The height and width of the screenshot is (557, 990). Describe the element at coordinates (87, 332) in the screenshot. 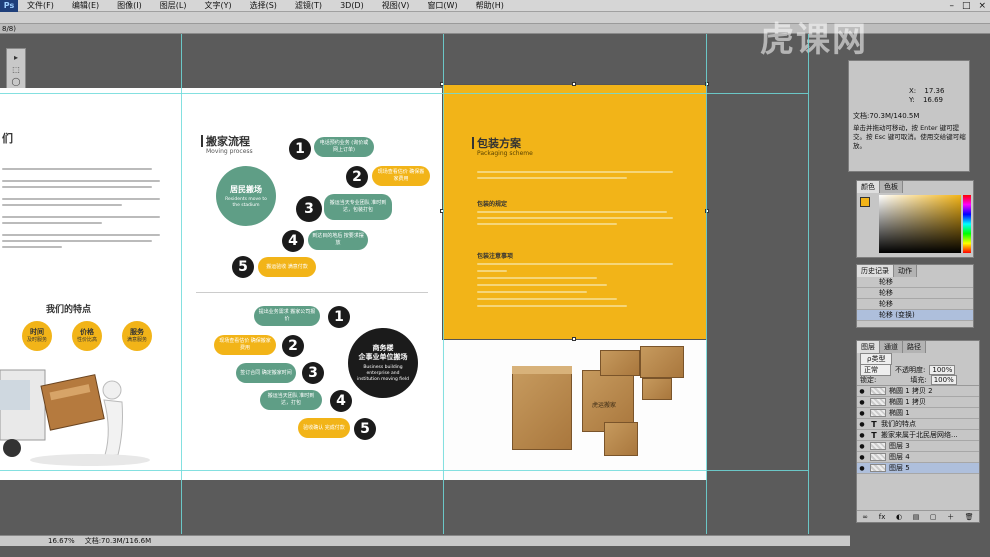

I see `feature-price-title: 价格` at that location.